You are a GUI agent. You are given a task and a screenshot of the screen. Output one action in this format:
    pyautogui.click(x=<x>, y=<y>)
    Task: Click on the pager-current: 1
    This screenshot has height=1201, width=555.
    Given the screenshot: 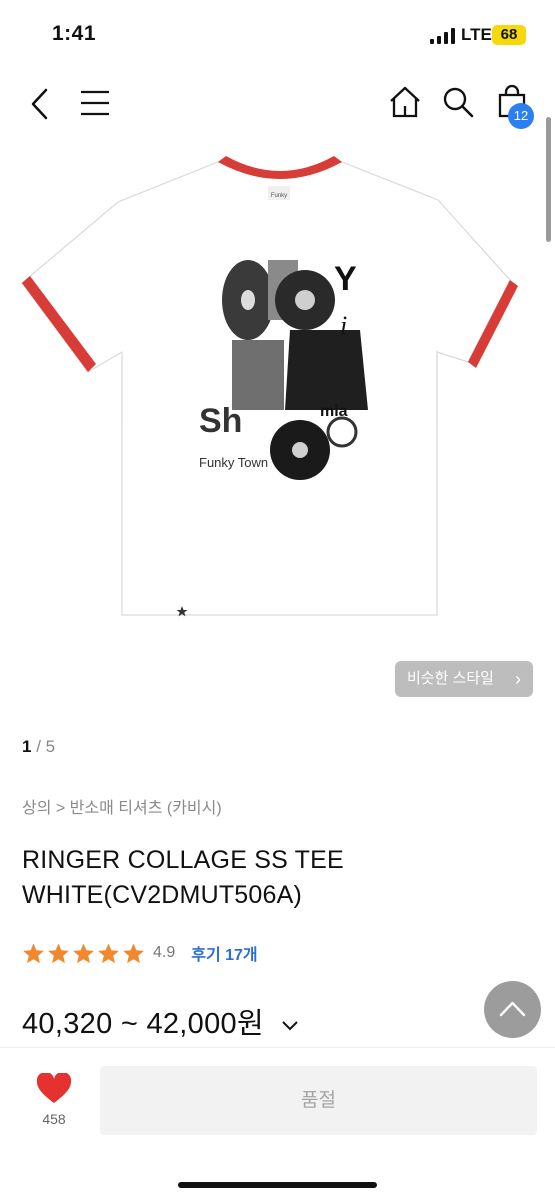 What is the action you would take?
    pyautogui.click(x=27, y=746)
    